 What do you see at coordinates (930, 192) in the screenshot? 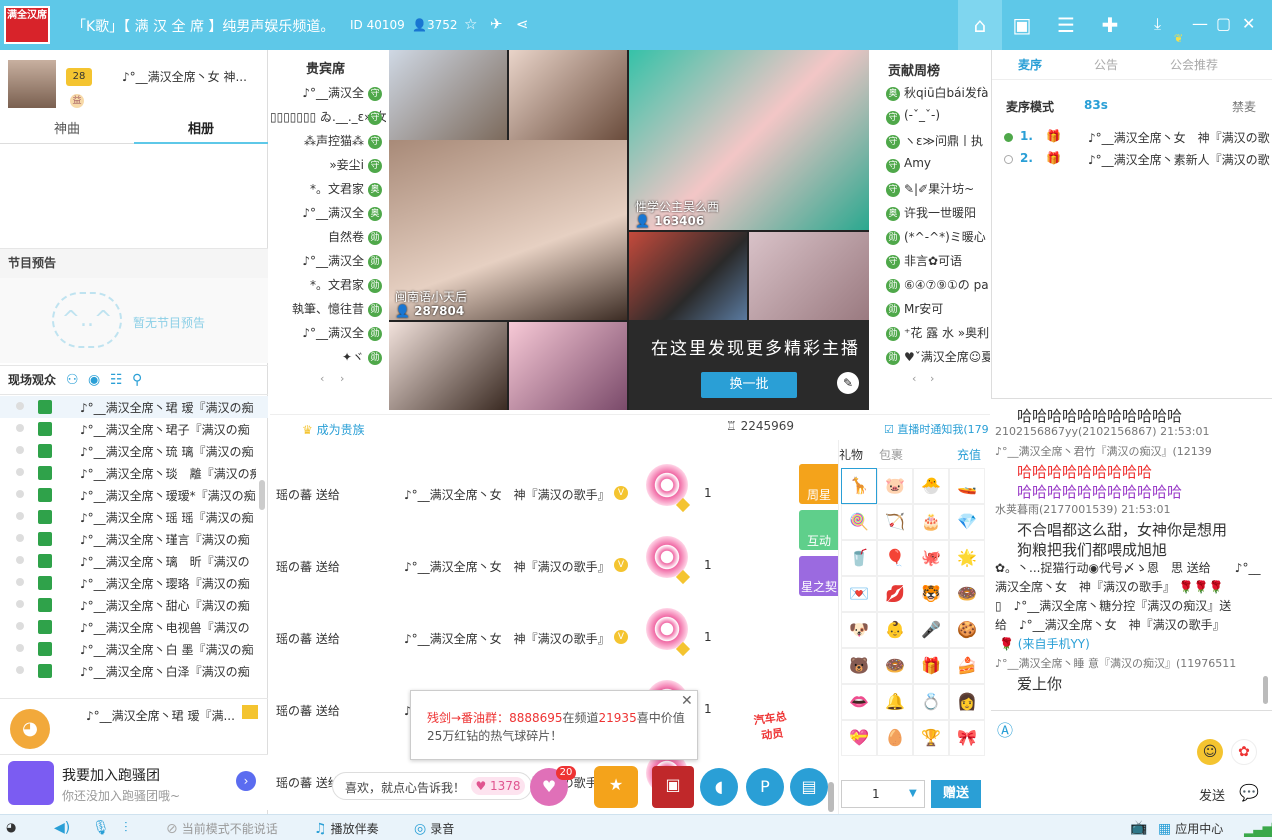
I see `contribution-item: 守 ✎|✐果汁坊~` at bounding box center [930, 192].